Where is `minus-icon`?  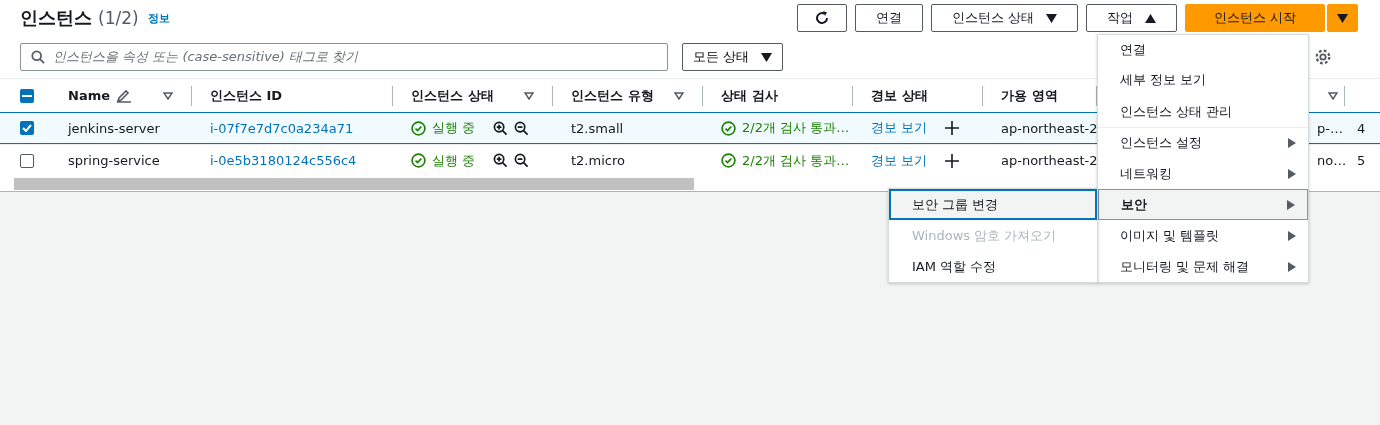 minus-icon is located at coordinates (27, 95).